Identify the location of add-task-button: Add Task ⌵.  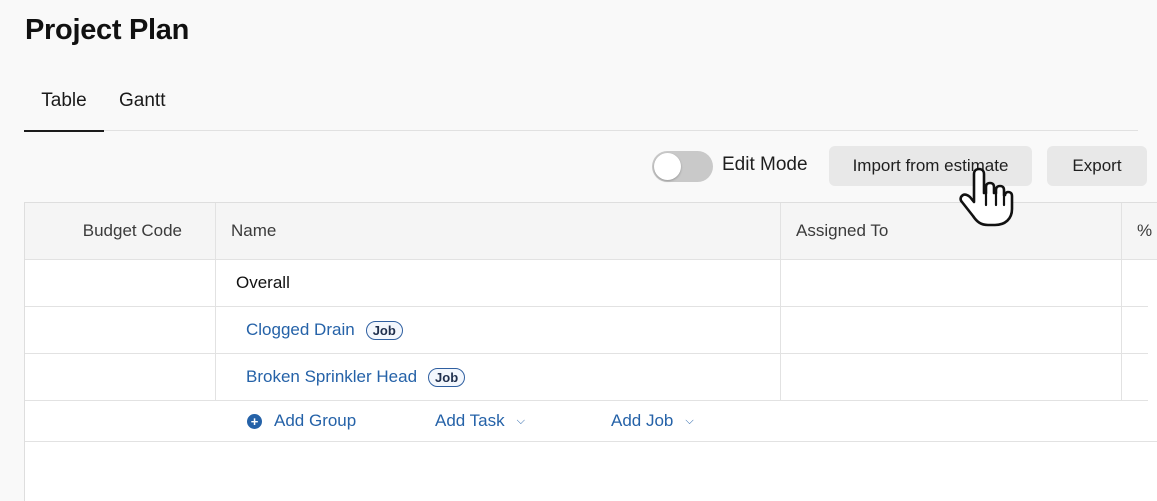
(480, 421).